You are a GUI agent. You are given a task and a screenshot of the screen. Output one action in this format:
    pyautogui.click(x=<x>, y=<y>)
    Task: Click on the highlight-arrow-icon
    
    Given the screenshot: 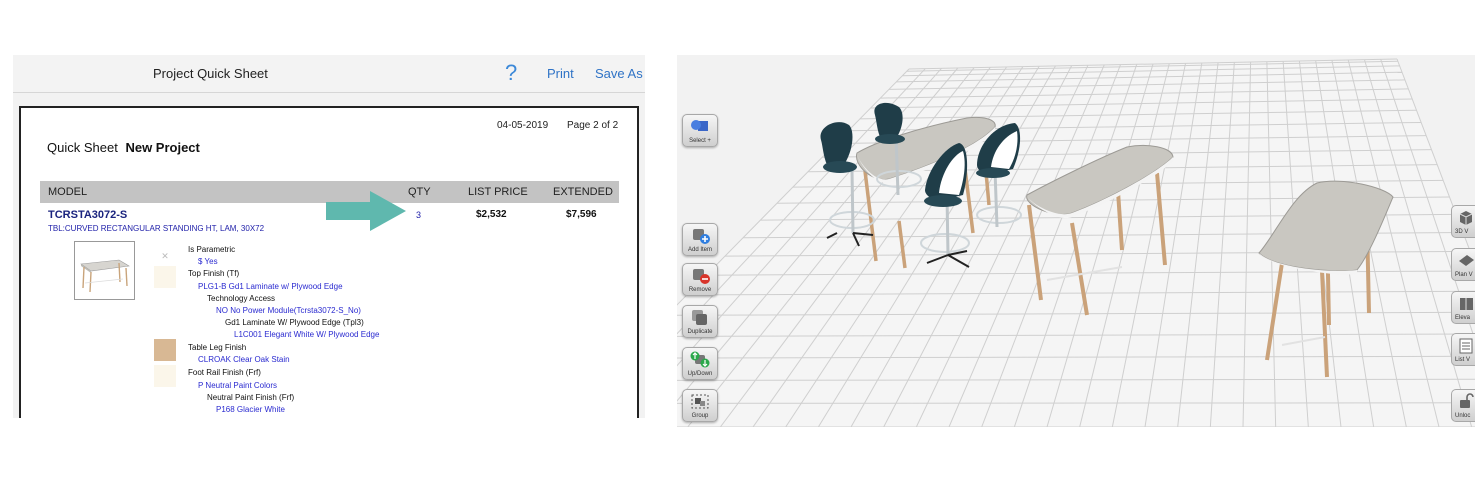 What is the action you would take?
    pyautogui.click(x=366, y=211)
    